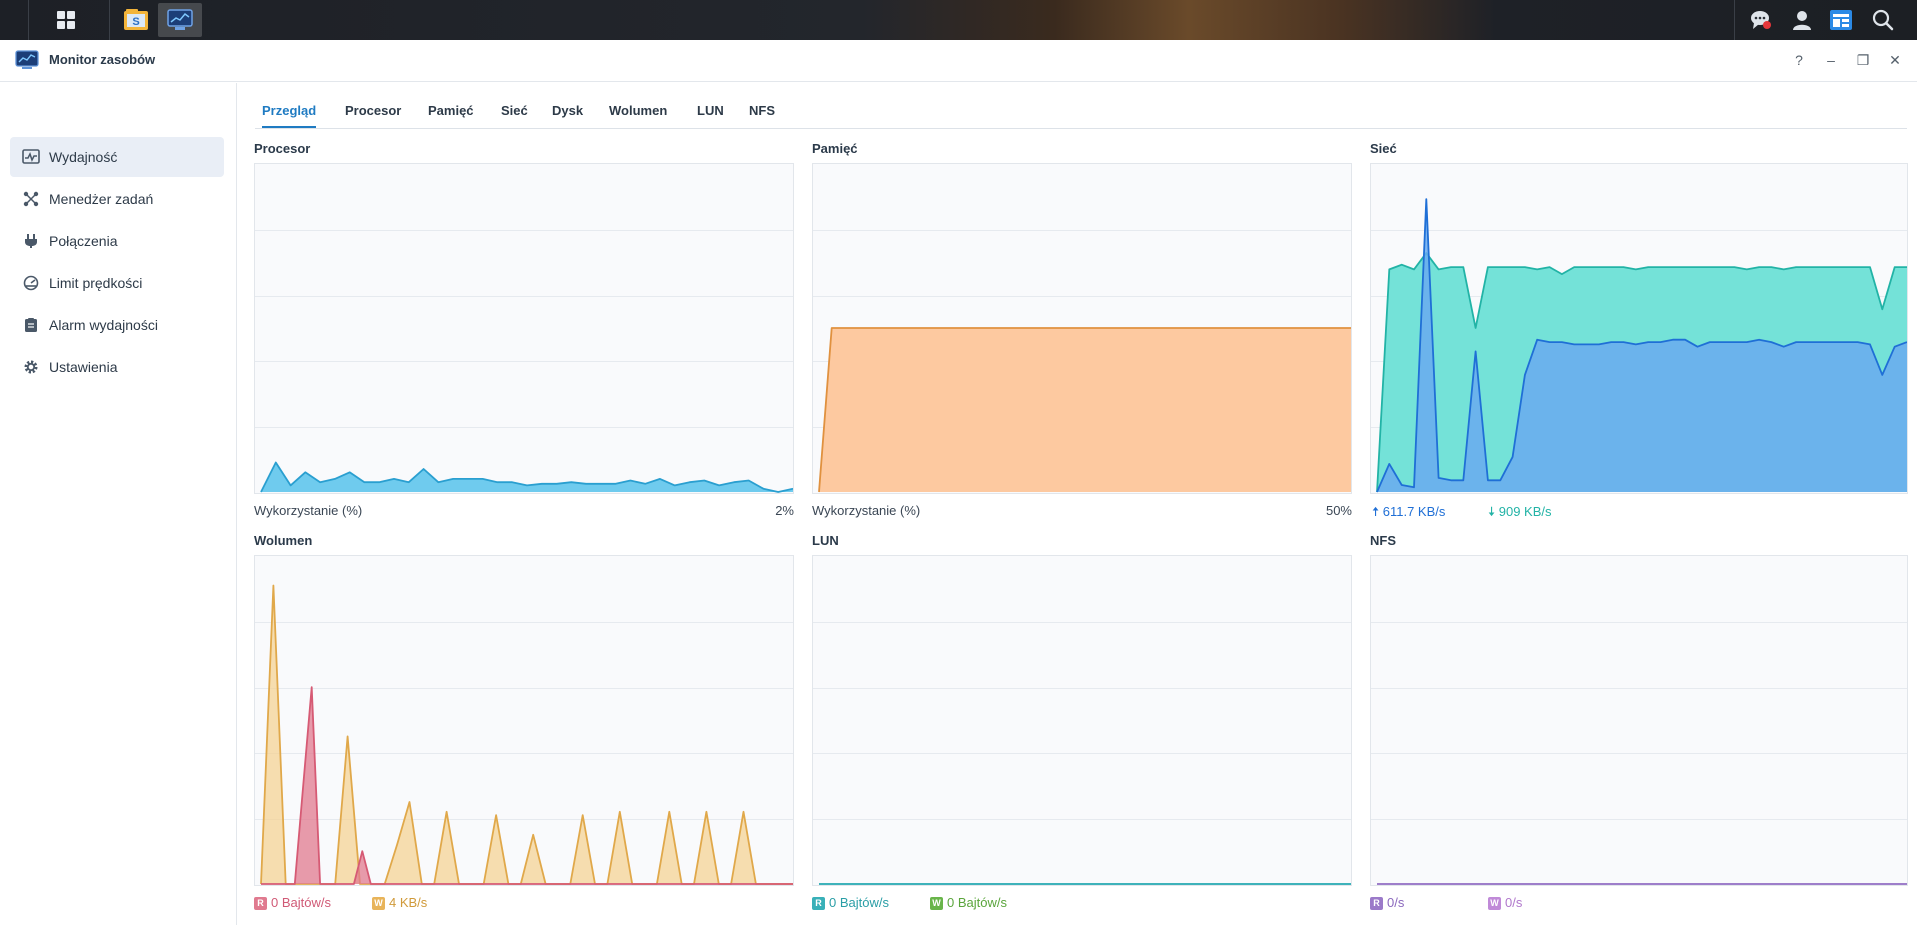 The width and height of the screenshot is (1917, 925). Describe the element at coordinates (1082, 753) in the screenshot. I see `lun-chart-svg` at that location.